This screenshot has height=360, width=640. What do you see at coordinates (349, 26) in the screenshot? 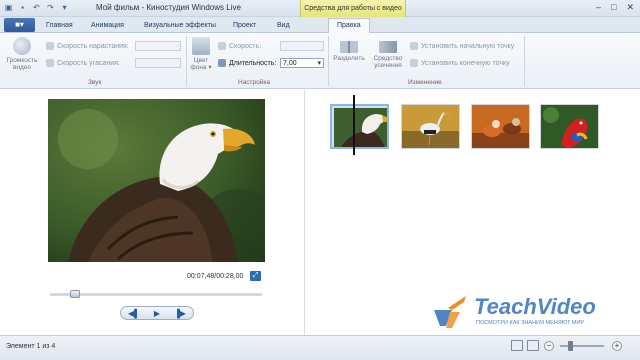
I see `tab-edit: Правка` at bounding box center [349, 26].